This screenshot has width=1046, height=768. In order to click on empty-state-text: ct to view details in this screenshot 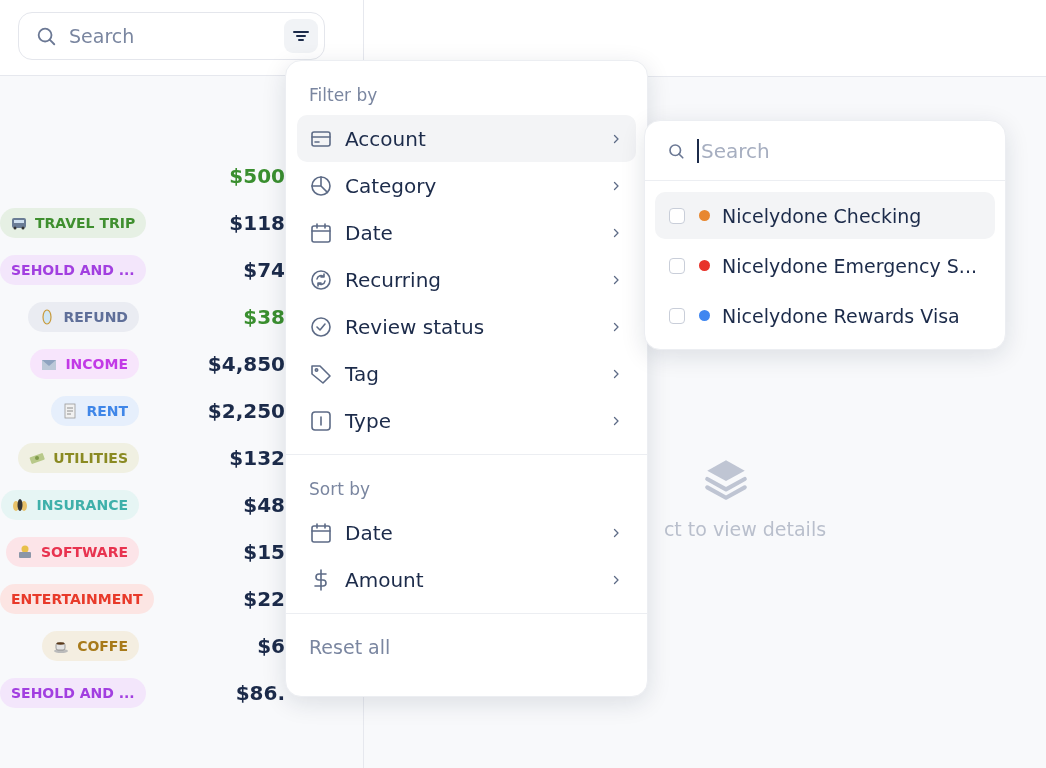, I will do `click(745, 528)`.